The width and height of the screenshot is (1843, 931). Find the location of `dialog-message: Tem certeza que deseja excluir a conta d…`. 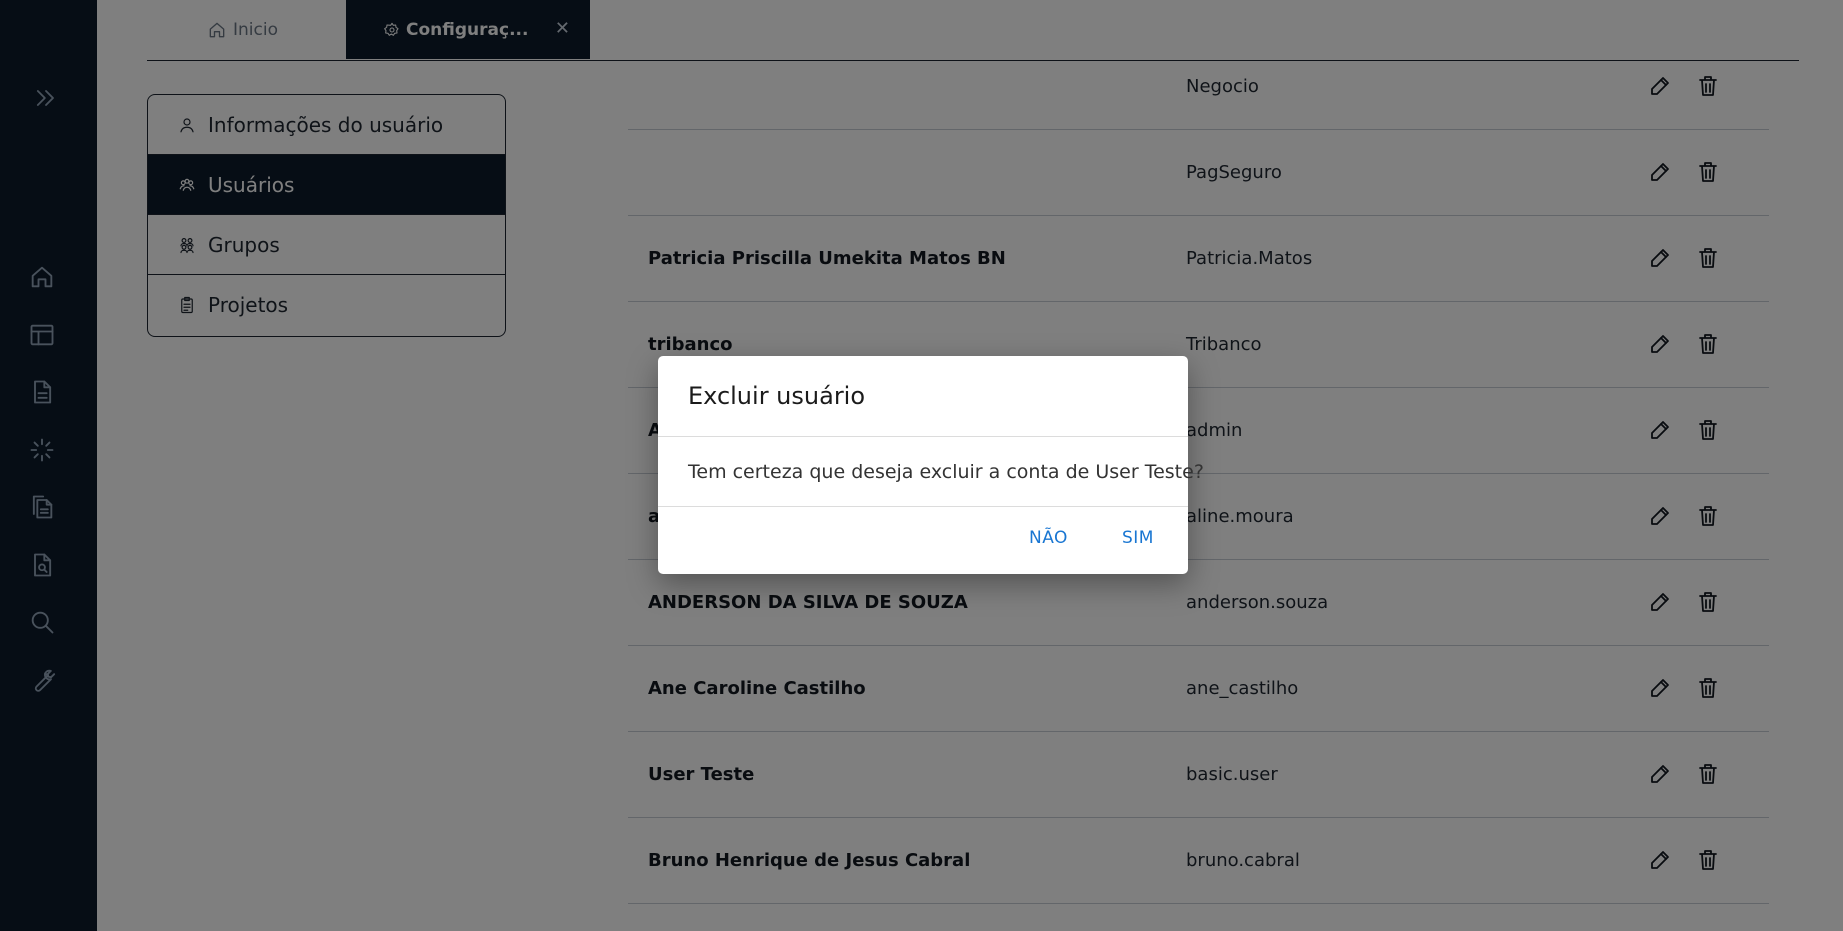

dialog-message: Tem certeza que deseja excluir a conta d… is located at coordinates (946, 472).